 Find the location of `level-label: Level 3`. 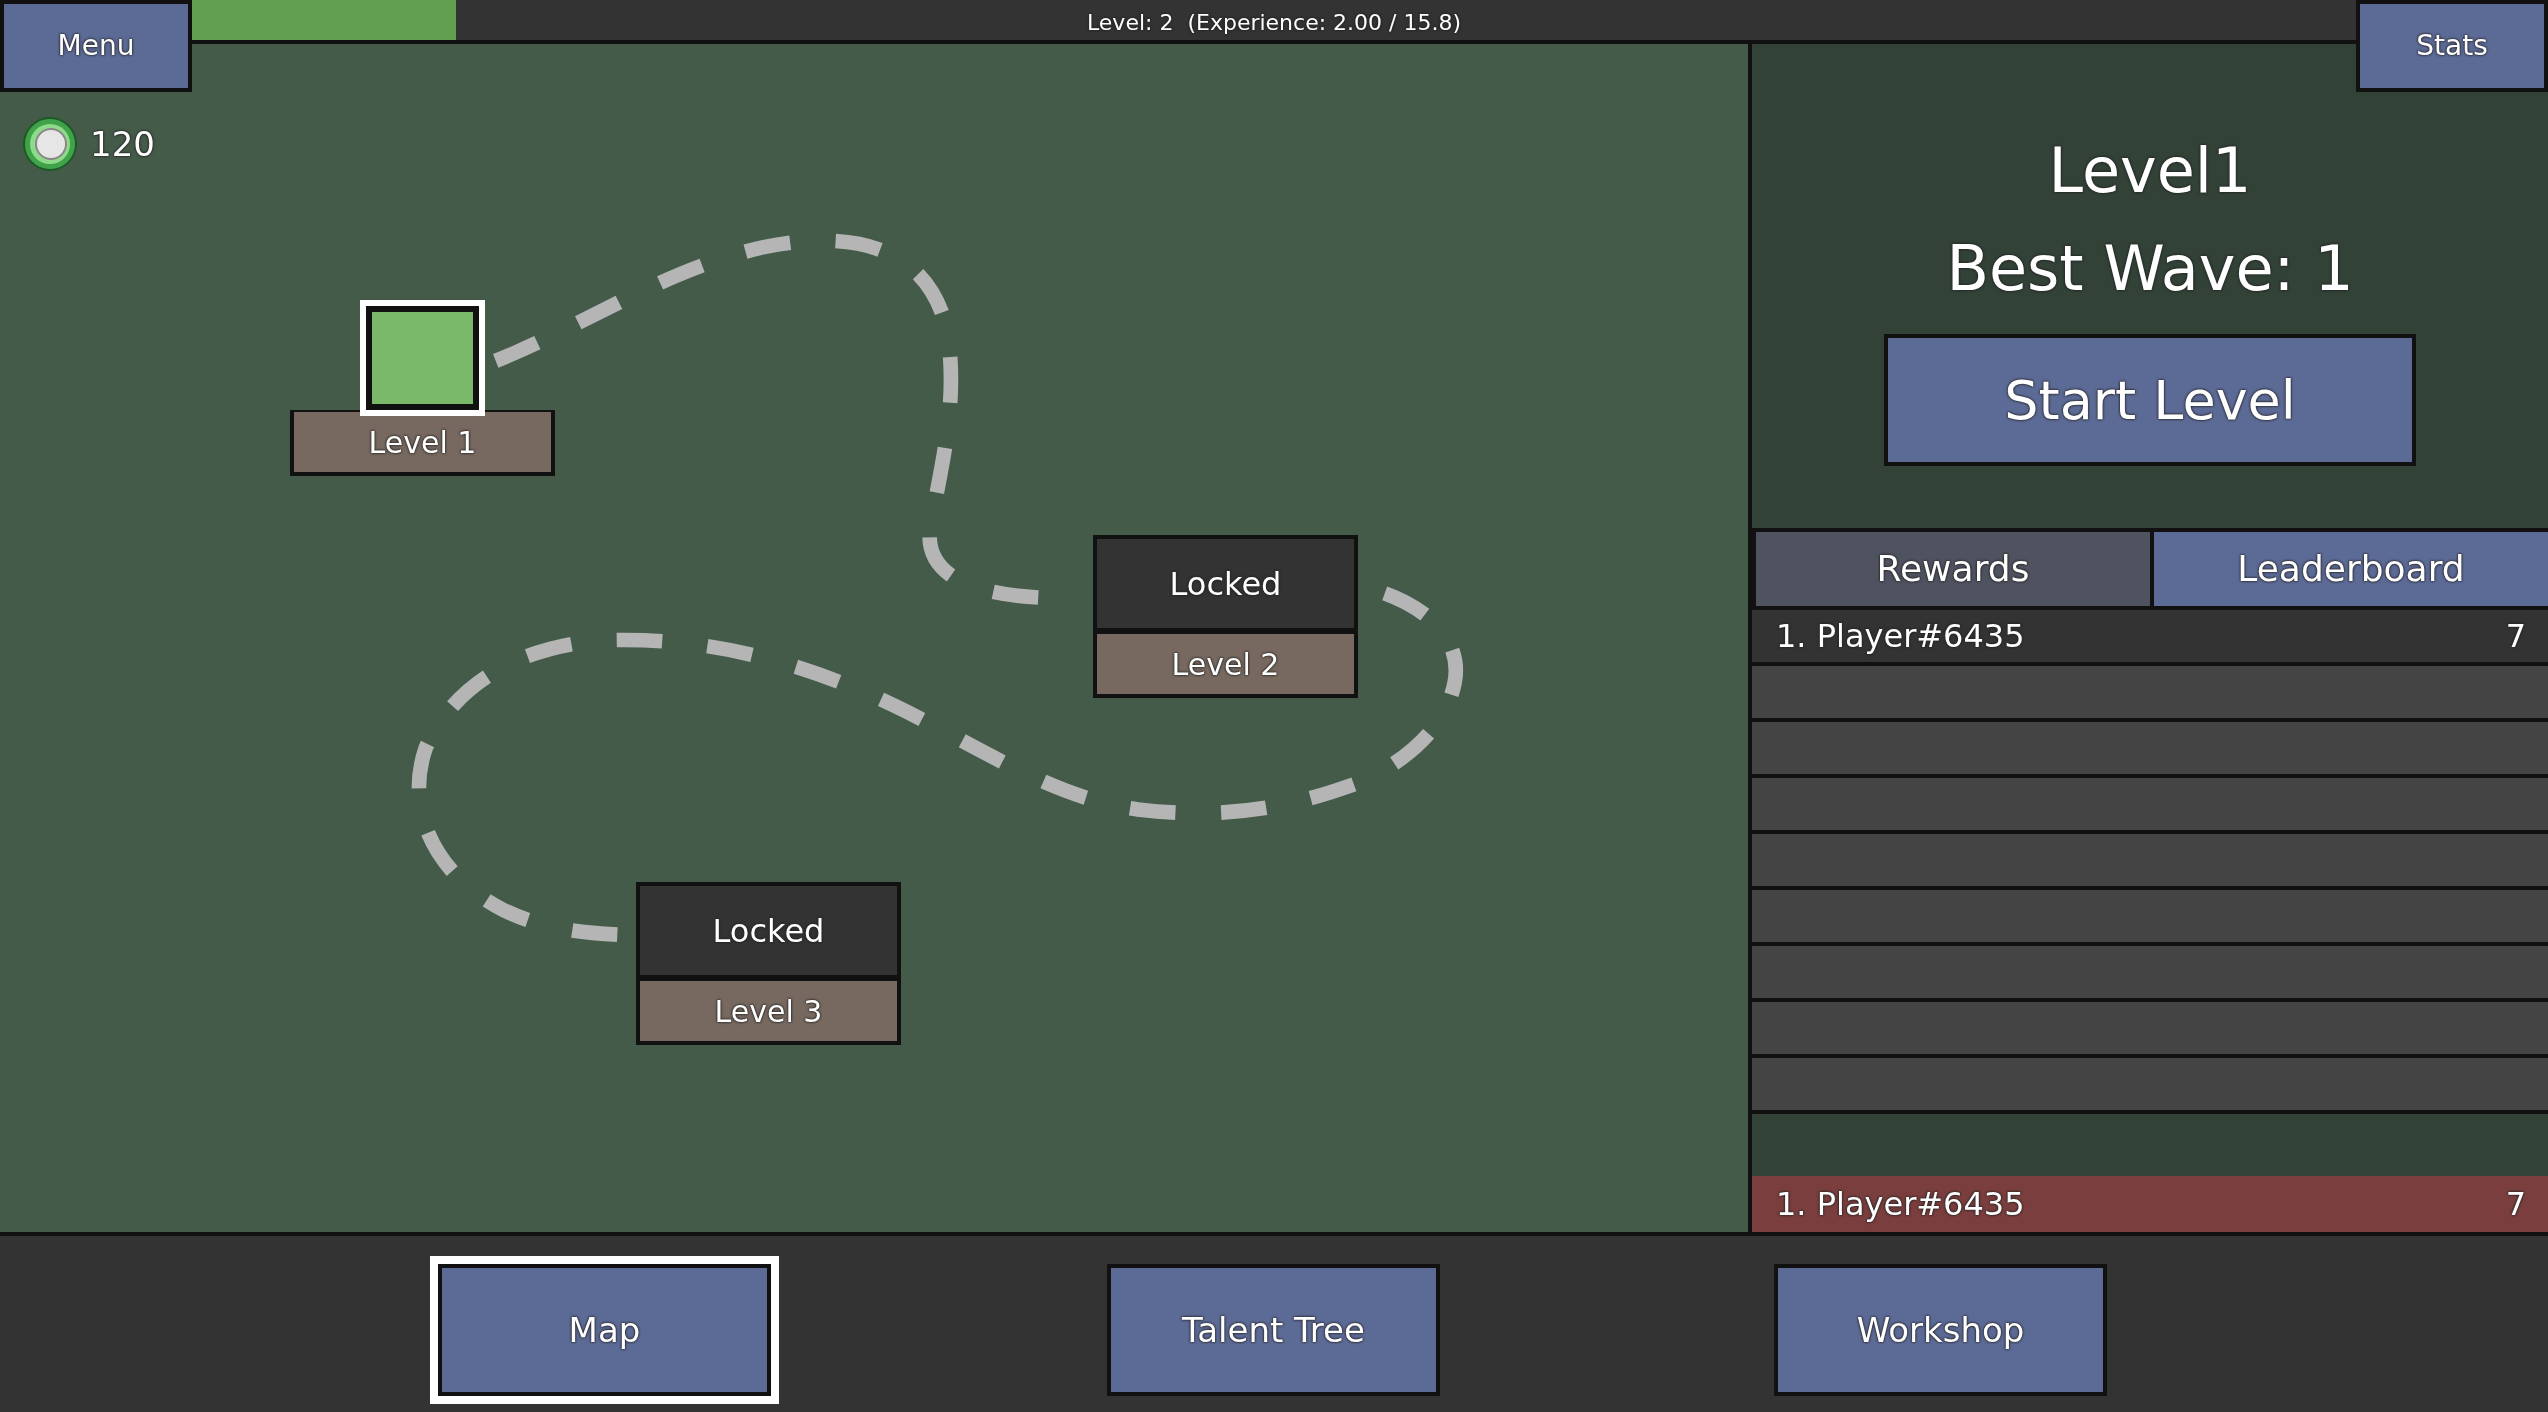

level-label: Level 3 is located at coordinates (768, 1012).